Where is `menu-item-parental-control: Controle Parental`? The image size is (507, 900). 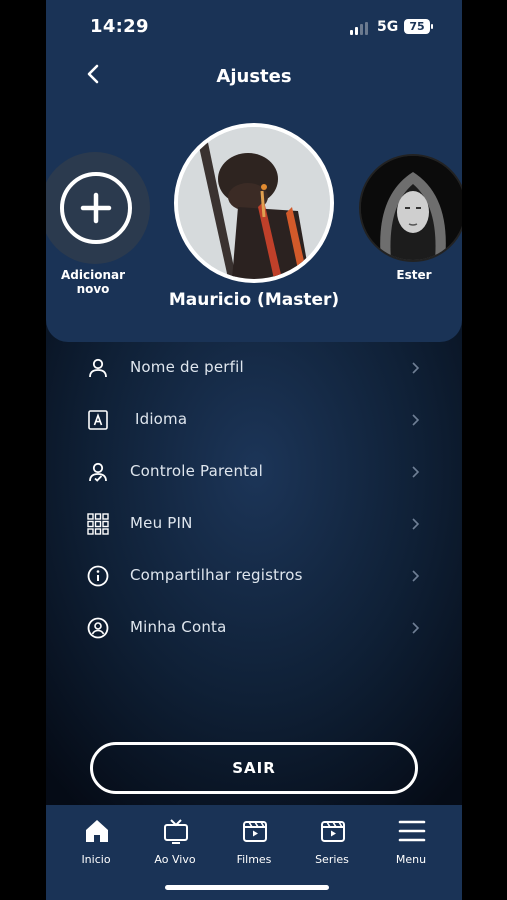
menu-item-parental-control: Controle Parental is located at coordinates (254, 472).